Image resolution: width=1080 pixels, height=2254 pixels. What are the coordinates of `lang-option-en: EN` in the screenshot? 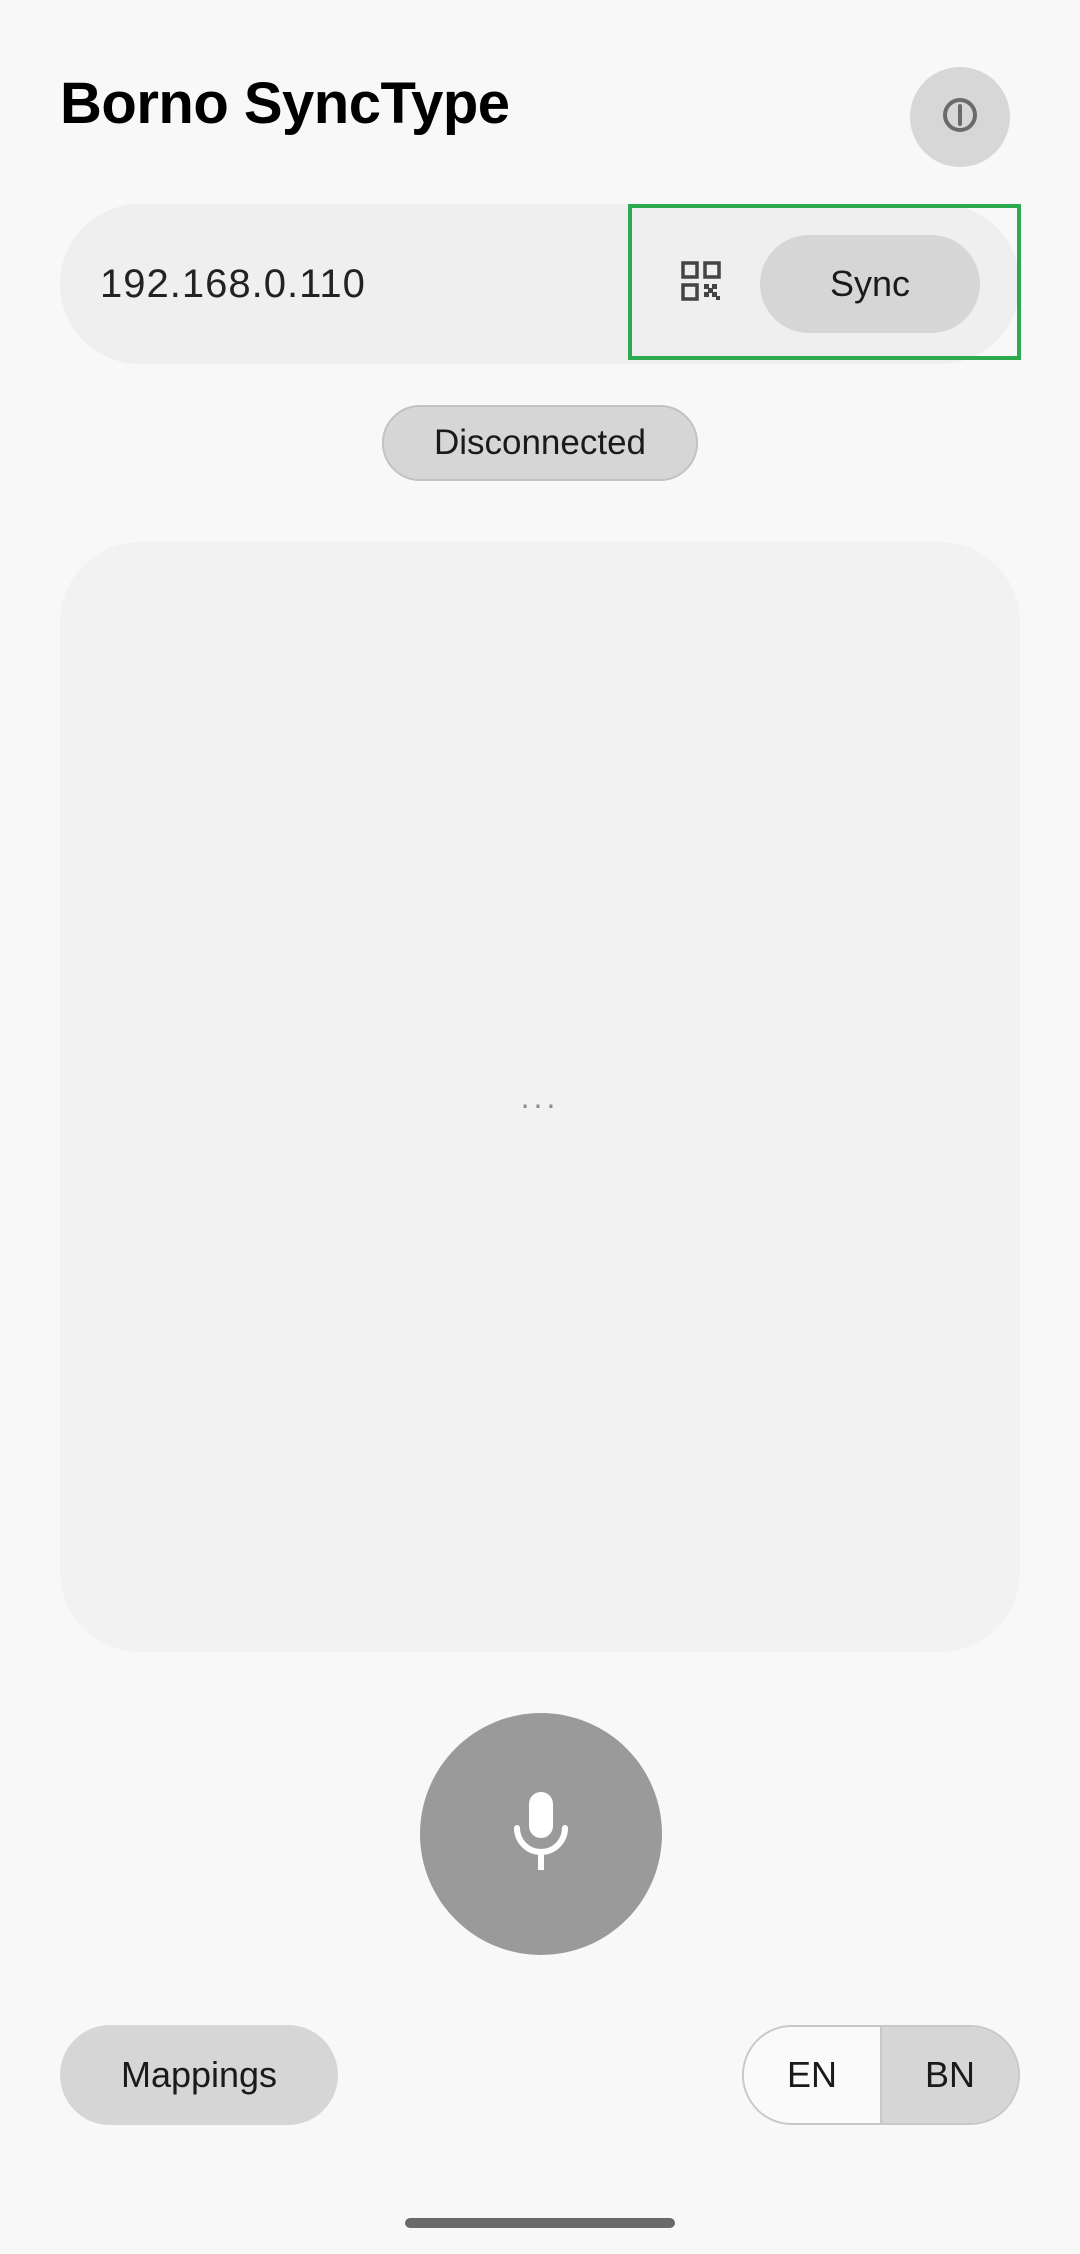 It's located at (813, 2075).